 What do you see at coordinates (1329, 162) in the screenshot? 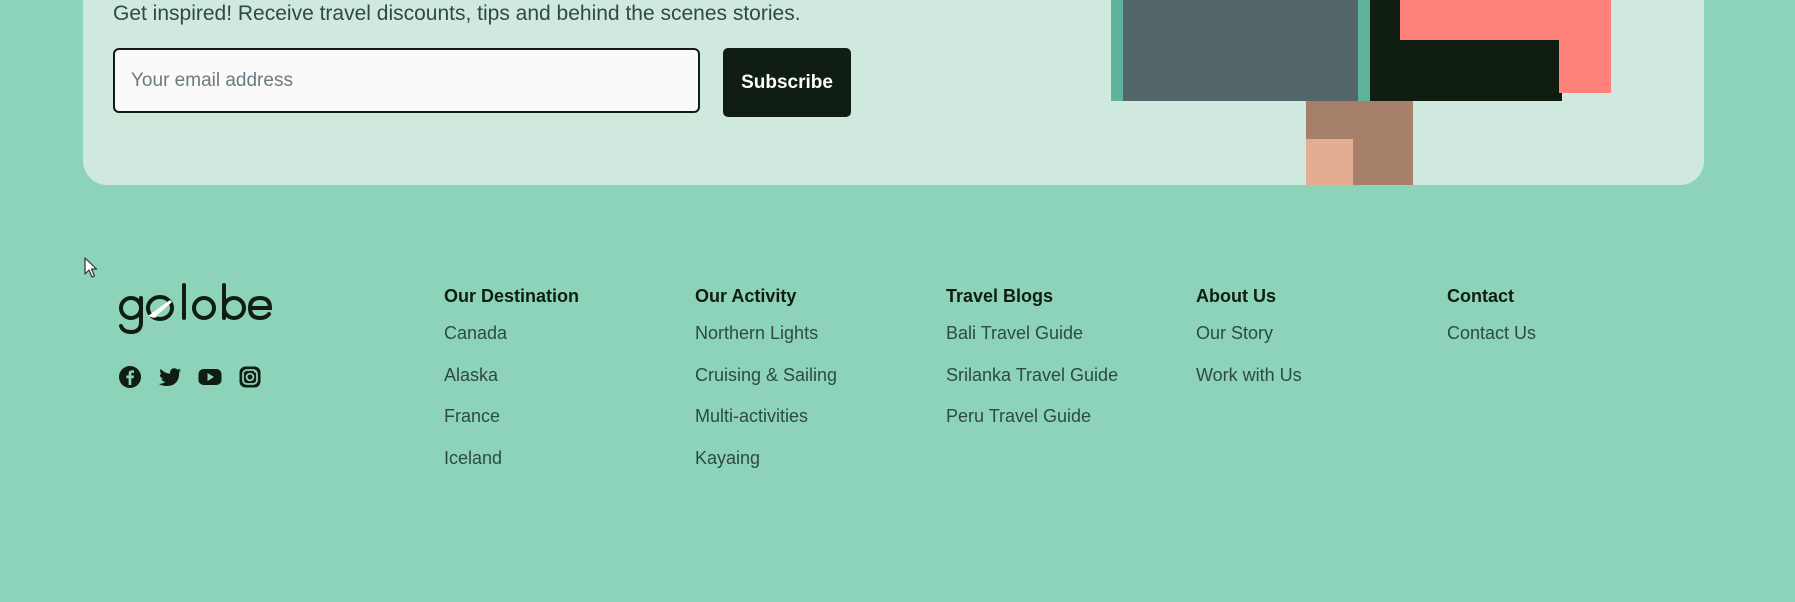
I see `newsletter-illustration-post-highlight` at bounding box center [1329, 162].